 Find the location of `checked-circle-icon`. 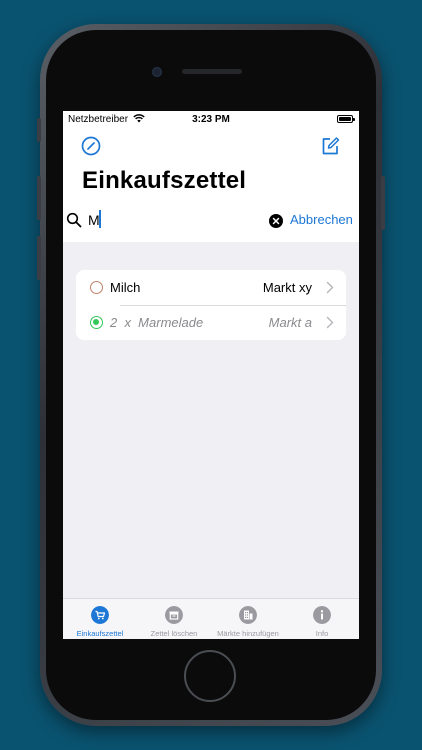

checked-circle-icon is located at coordinates (96, 322).